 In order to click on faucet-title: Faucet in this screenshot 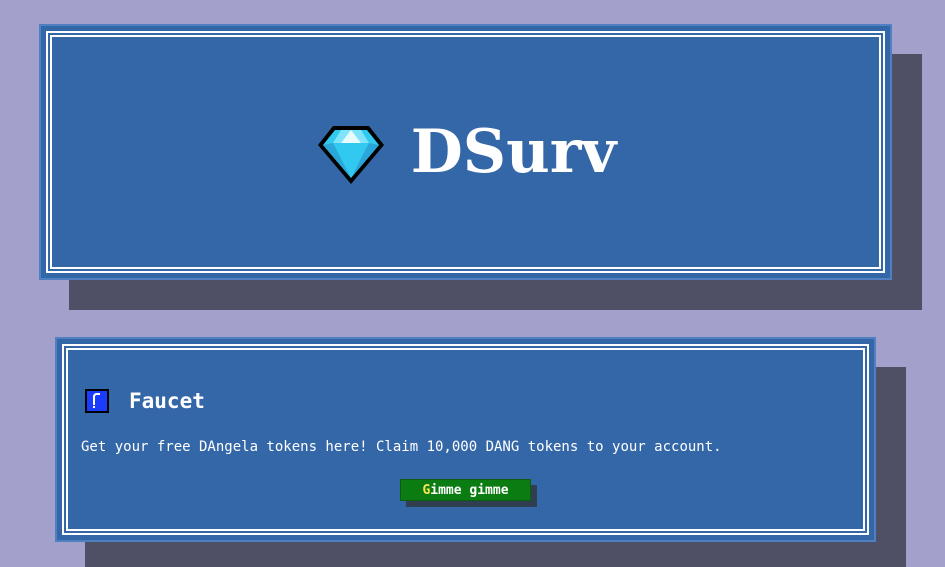, I will do `click(167, 401)`.